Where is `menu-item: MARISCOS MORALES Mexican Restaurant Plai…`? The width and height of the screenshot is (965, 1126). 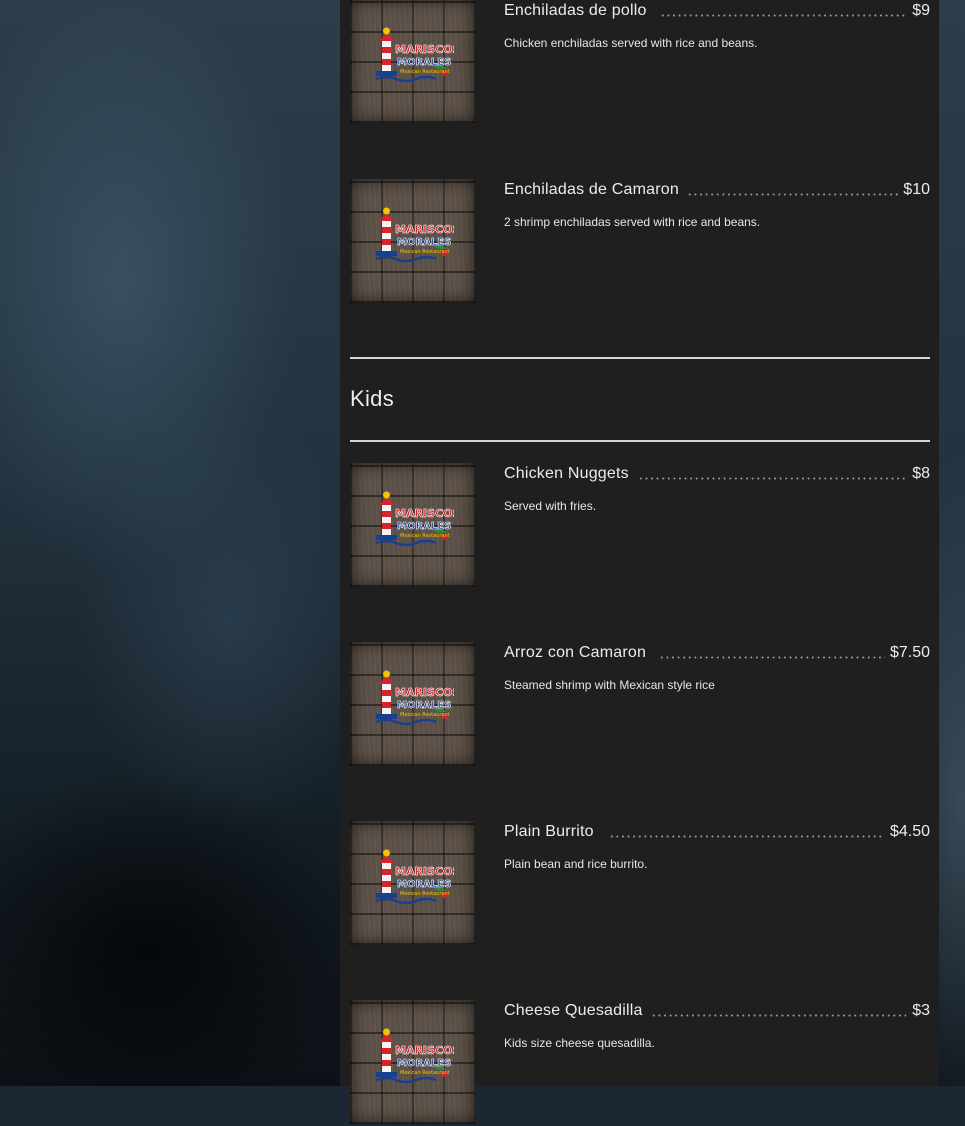 menu-item: MARISCOS MORALES Mexican Restaurant Plai… is located at coordinates (640, 884).